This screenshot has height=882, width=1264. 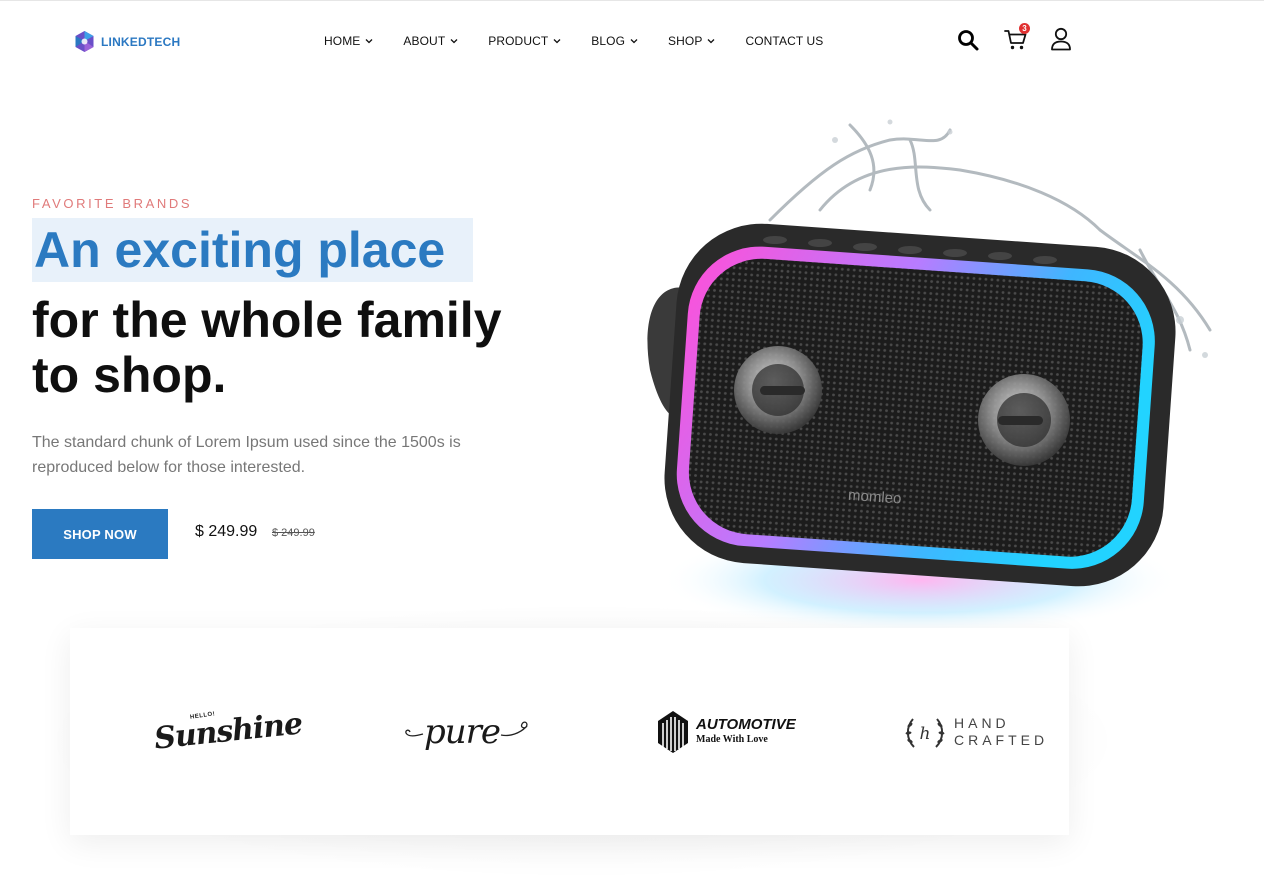 What do you see at coordinates (982, 722) in the screenshot?
I see `brand-handcrafted-line1: HAND` at bounding box center [982, 722].